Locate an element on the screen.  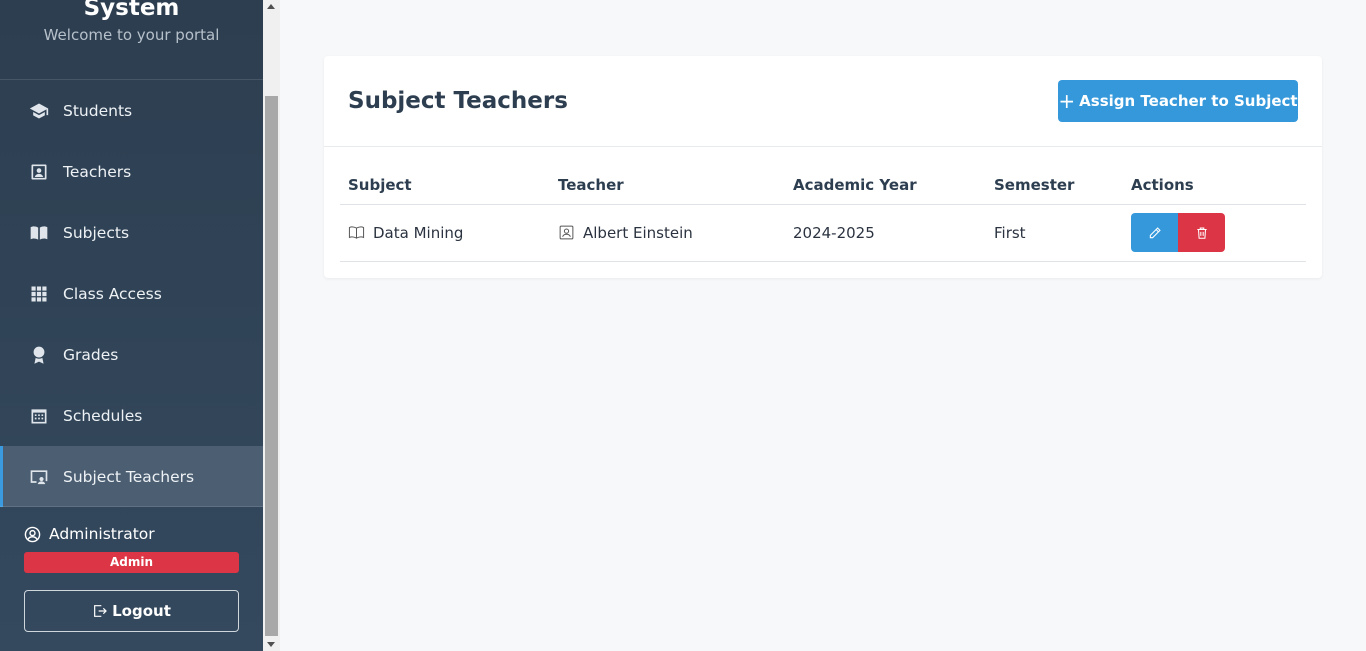
delete-button is located at coordinates (1201, 232).